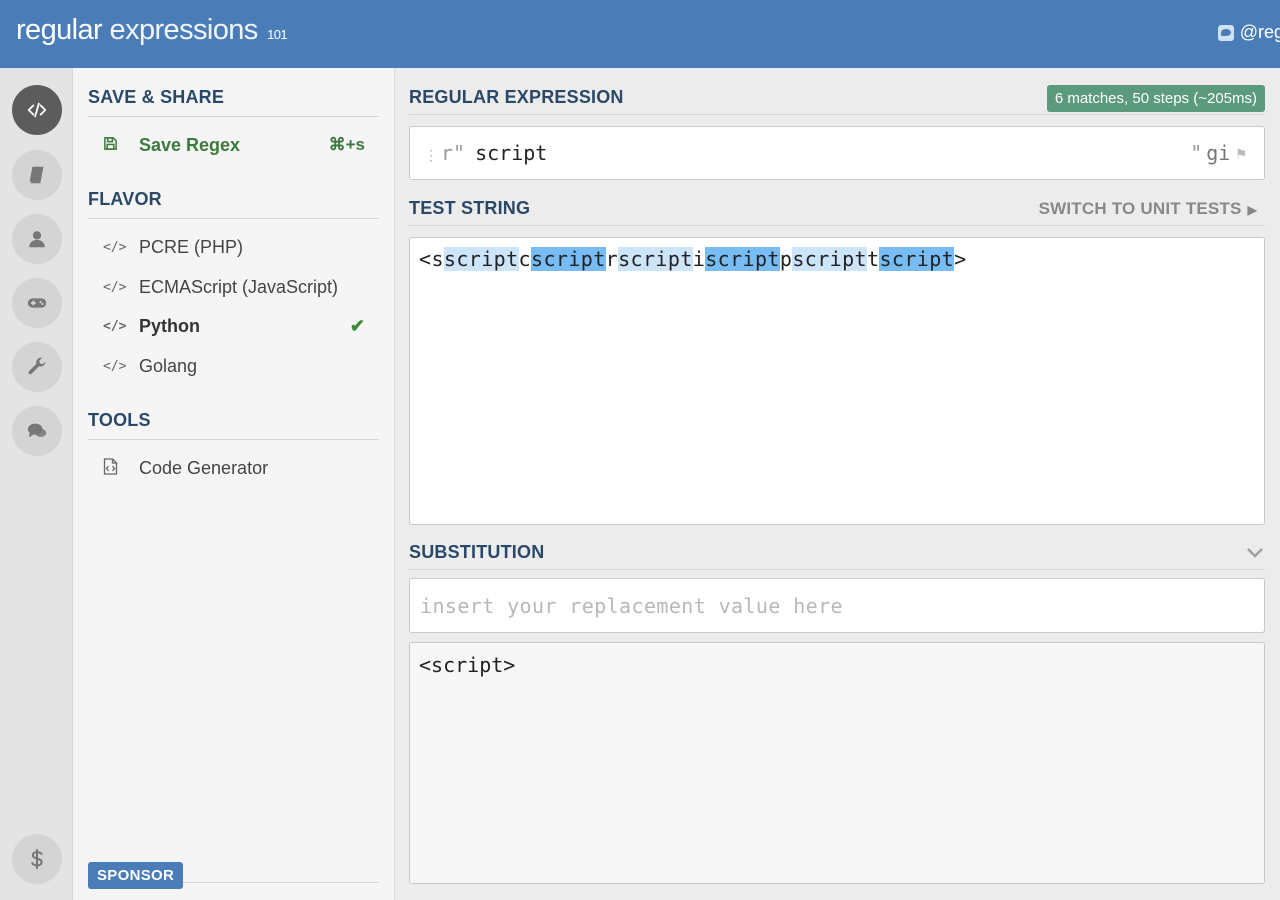 The height and width of the screenshot is (900, 1280). I want to click on app-header: regular expressions 101 @reg, so click(640, 34).